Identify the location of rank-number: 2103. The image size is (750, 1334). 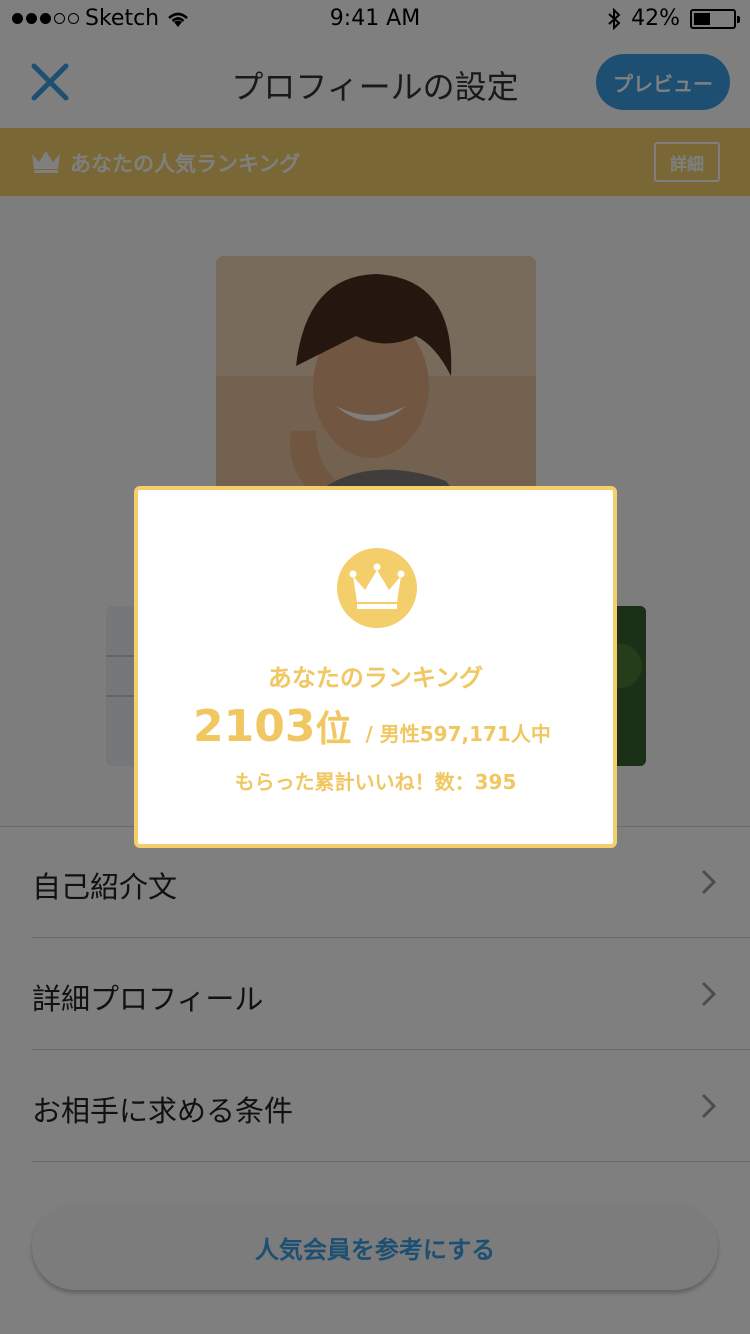
(254, 726).